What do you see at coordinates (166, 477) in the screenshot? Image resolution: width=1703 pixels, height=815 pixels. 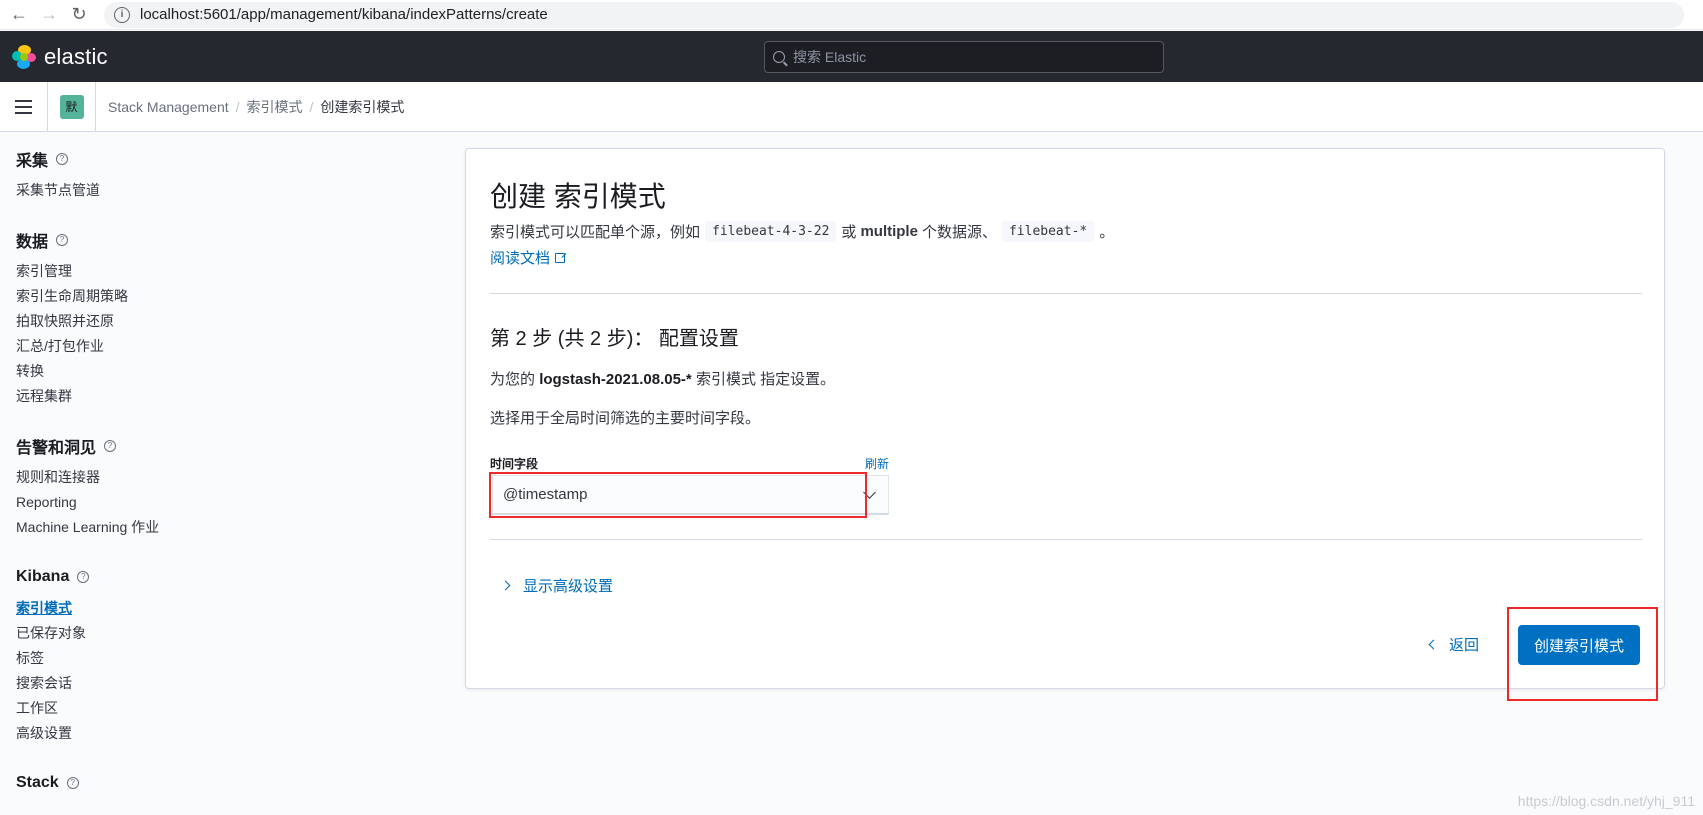 I see `sidebar-item-rules-connectors: 规则和连接器` at bounding box center [166, 477].